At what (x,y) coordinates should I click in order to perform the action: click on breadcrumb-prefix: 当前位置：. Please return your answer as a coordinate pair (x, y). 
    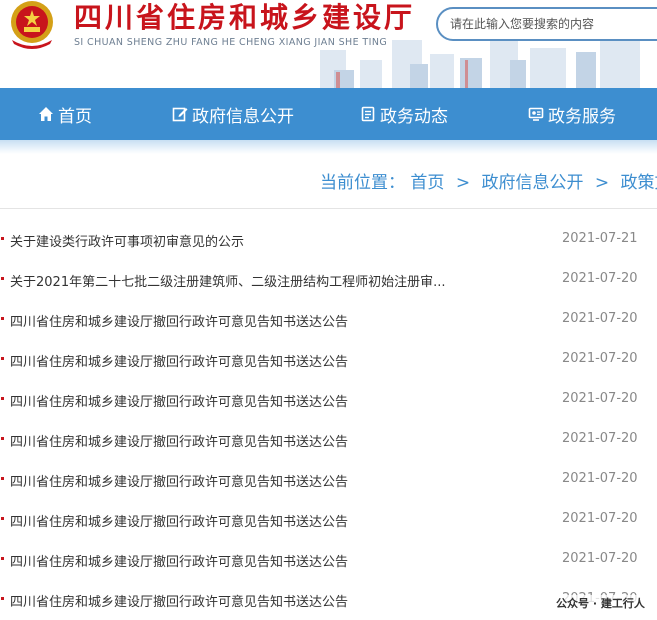
    Looking at the image, I should click on (362, 183).